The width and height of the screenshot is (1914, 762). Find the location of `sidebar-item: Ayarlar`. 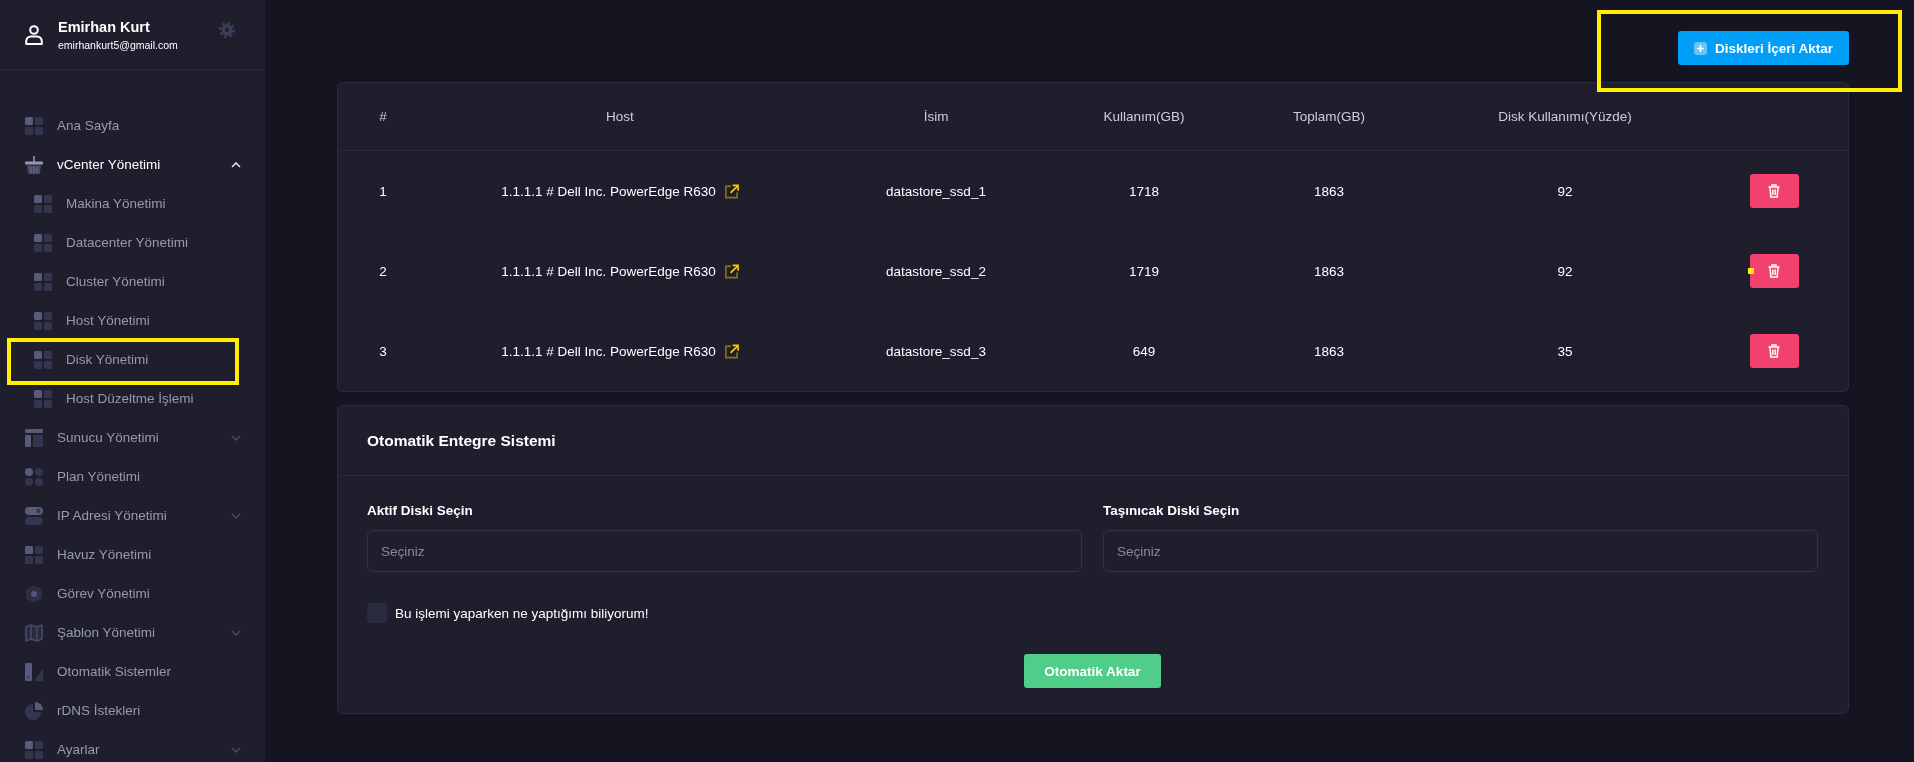

sidebar-item: Ayarlar is located at coordinates (132, 746).